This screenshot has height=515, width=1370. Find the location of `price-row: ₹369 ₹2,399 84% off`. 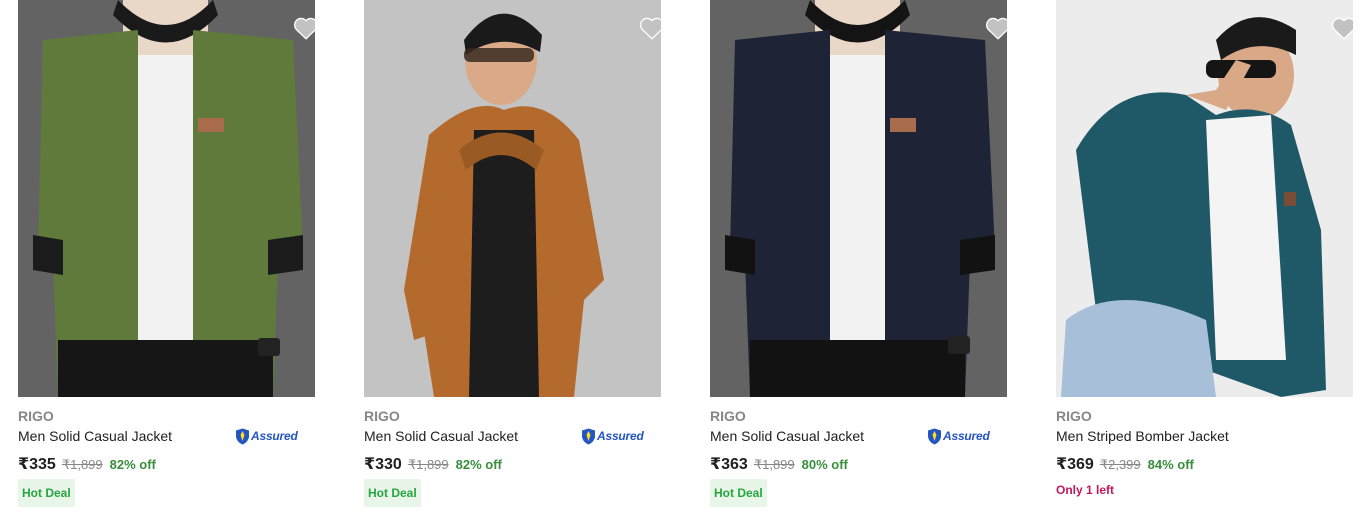

price-row: ₹369 ₹2,399 84% off is located at coordinates (1125, 464).